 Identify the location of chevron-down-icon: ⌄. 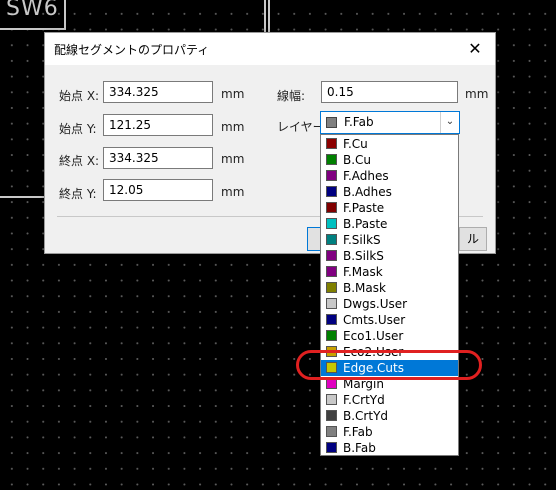
(449, 122).